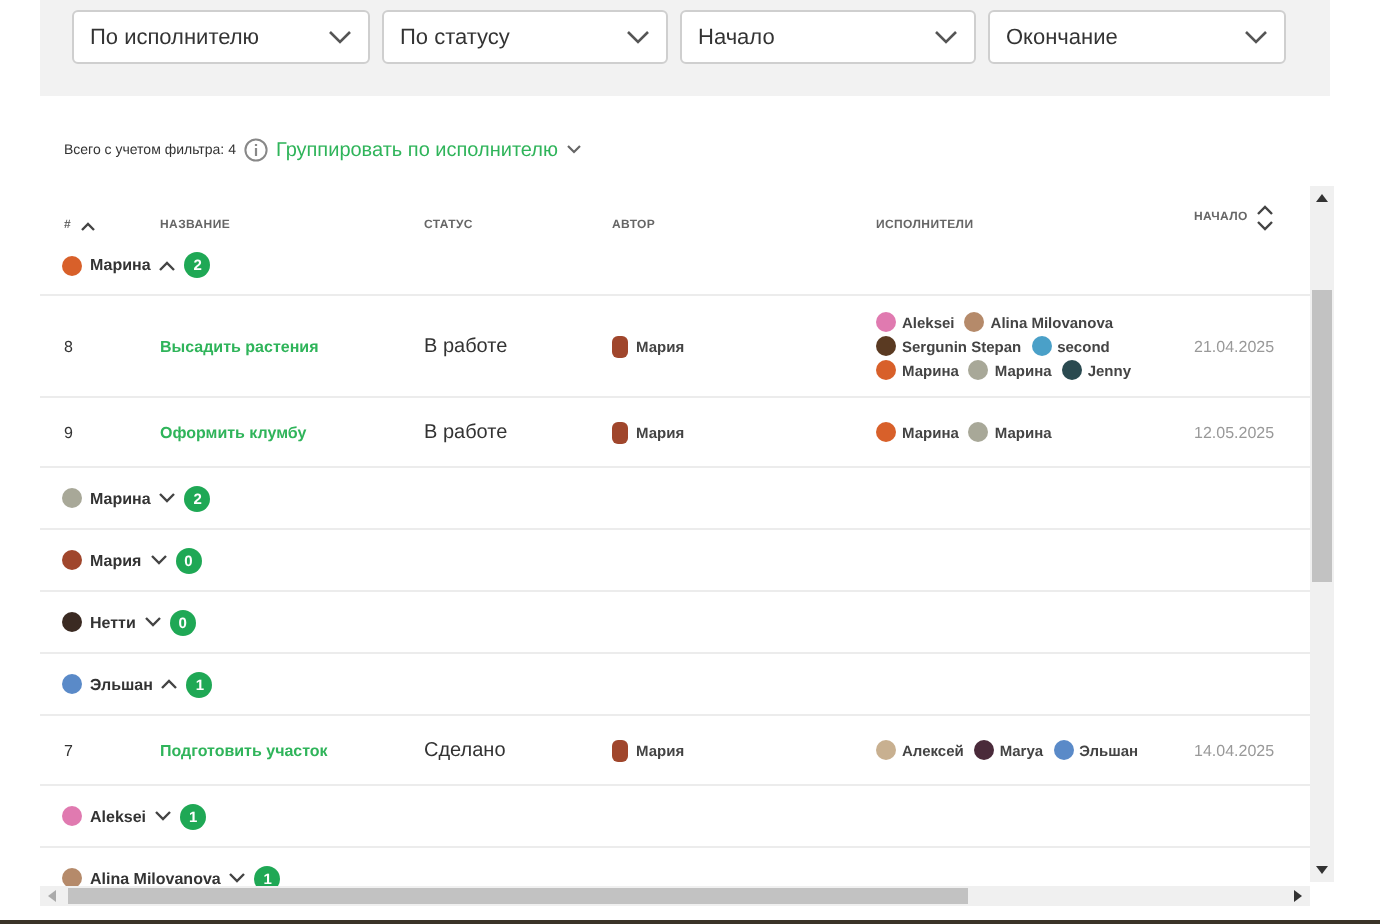 The width and height of the screenshot is (1380, 924). What do you see at coordinates (87, 226) in the screenshot?
I see `sort-up-icon` at bounding box center [87, 226].